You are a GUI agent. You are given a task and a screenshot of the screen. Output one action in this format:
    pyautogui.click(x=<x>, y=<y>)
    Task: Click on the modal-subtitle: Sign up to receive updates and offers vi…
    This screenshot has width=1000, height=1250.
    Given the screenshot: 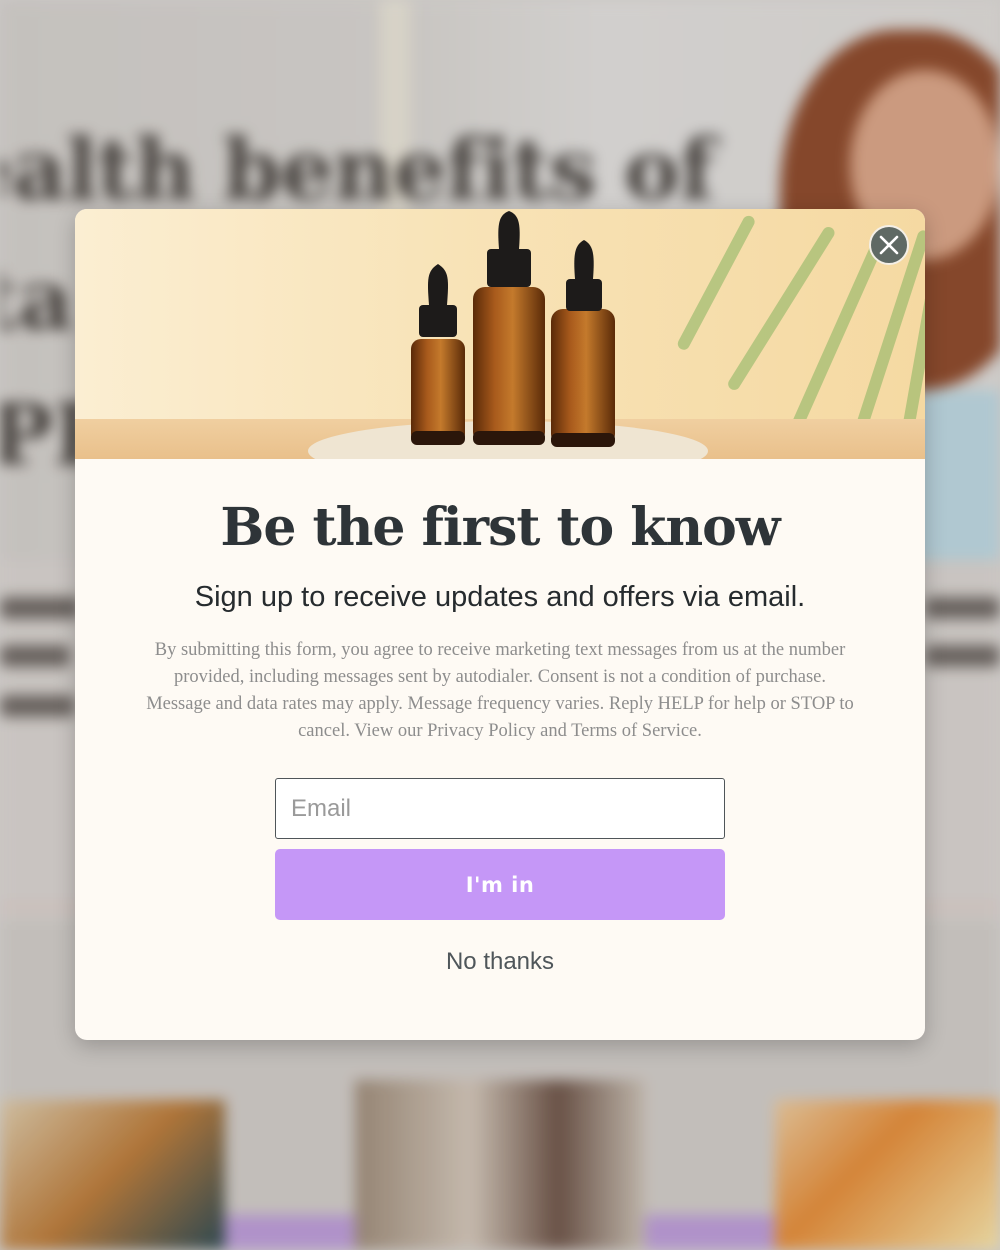 What is the action you would take?
    pyautogui.click(x=500, y=597)
    